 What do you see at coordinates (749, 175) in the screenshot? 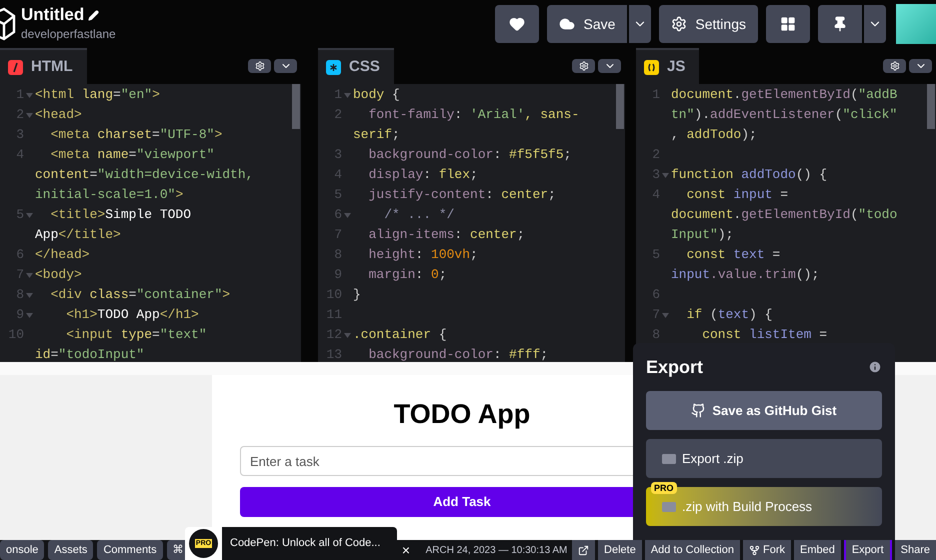
I see `code-line: function addTodo() {` at bounding box center [749, 175].